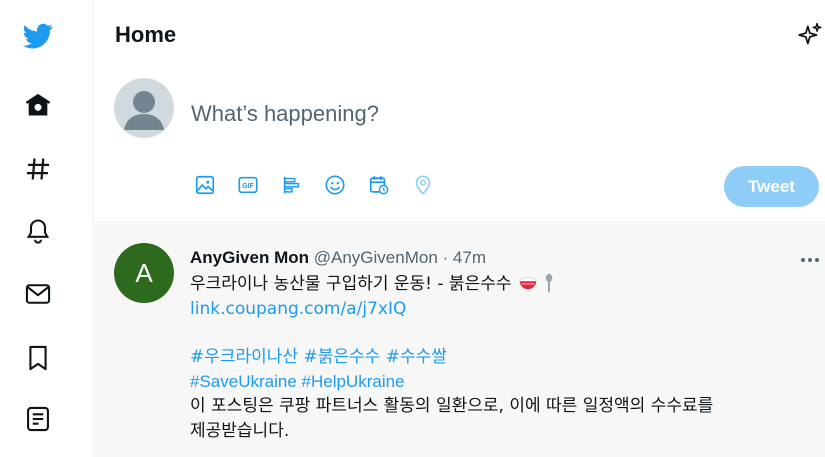 The width and height of the screenshot is (825, 457). I want to click on author-handle: @AnyGivenMon, so click(376, 257).